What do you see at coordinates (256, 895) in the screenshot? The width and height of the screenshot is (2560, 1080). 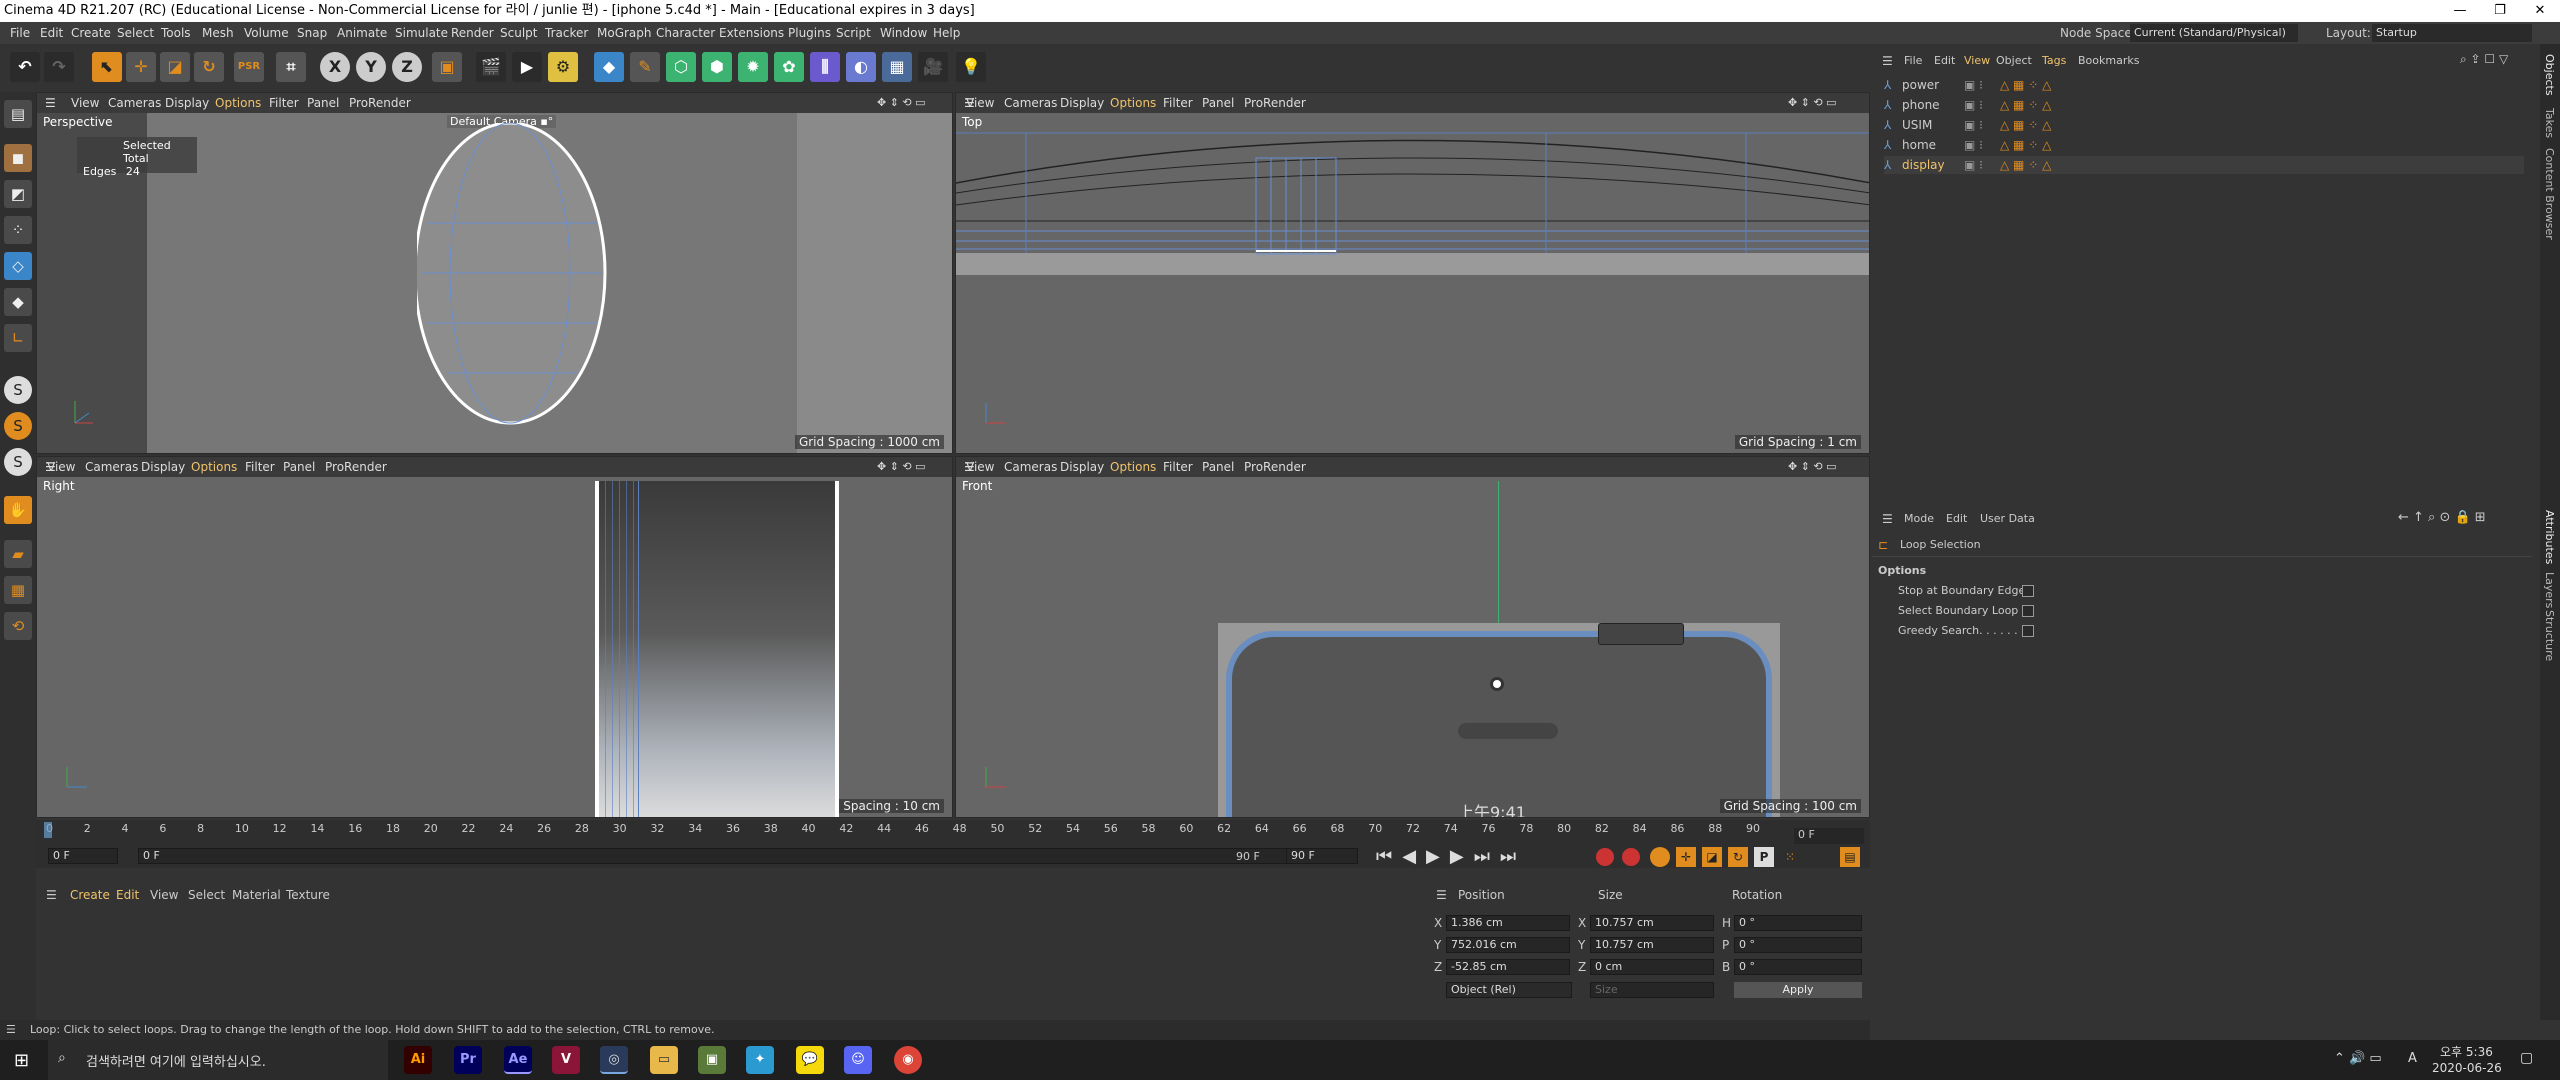 I see `material-menu-material: Material` at bounding box center [256, 895].